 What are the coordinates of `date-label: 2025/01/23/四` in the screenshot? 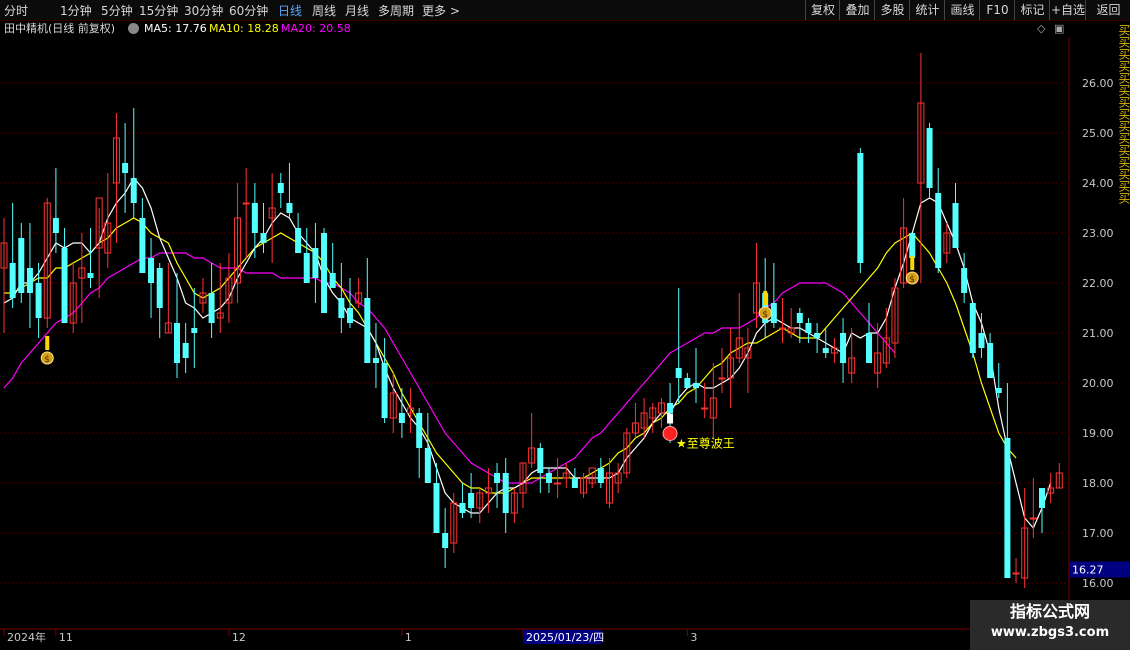 It's located at (565, 637).